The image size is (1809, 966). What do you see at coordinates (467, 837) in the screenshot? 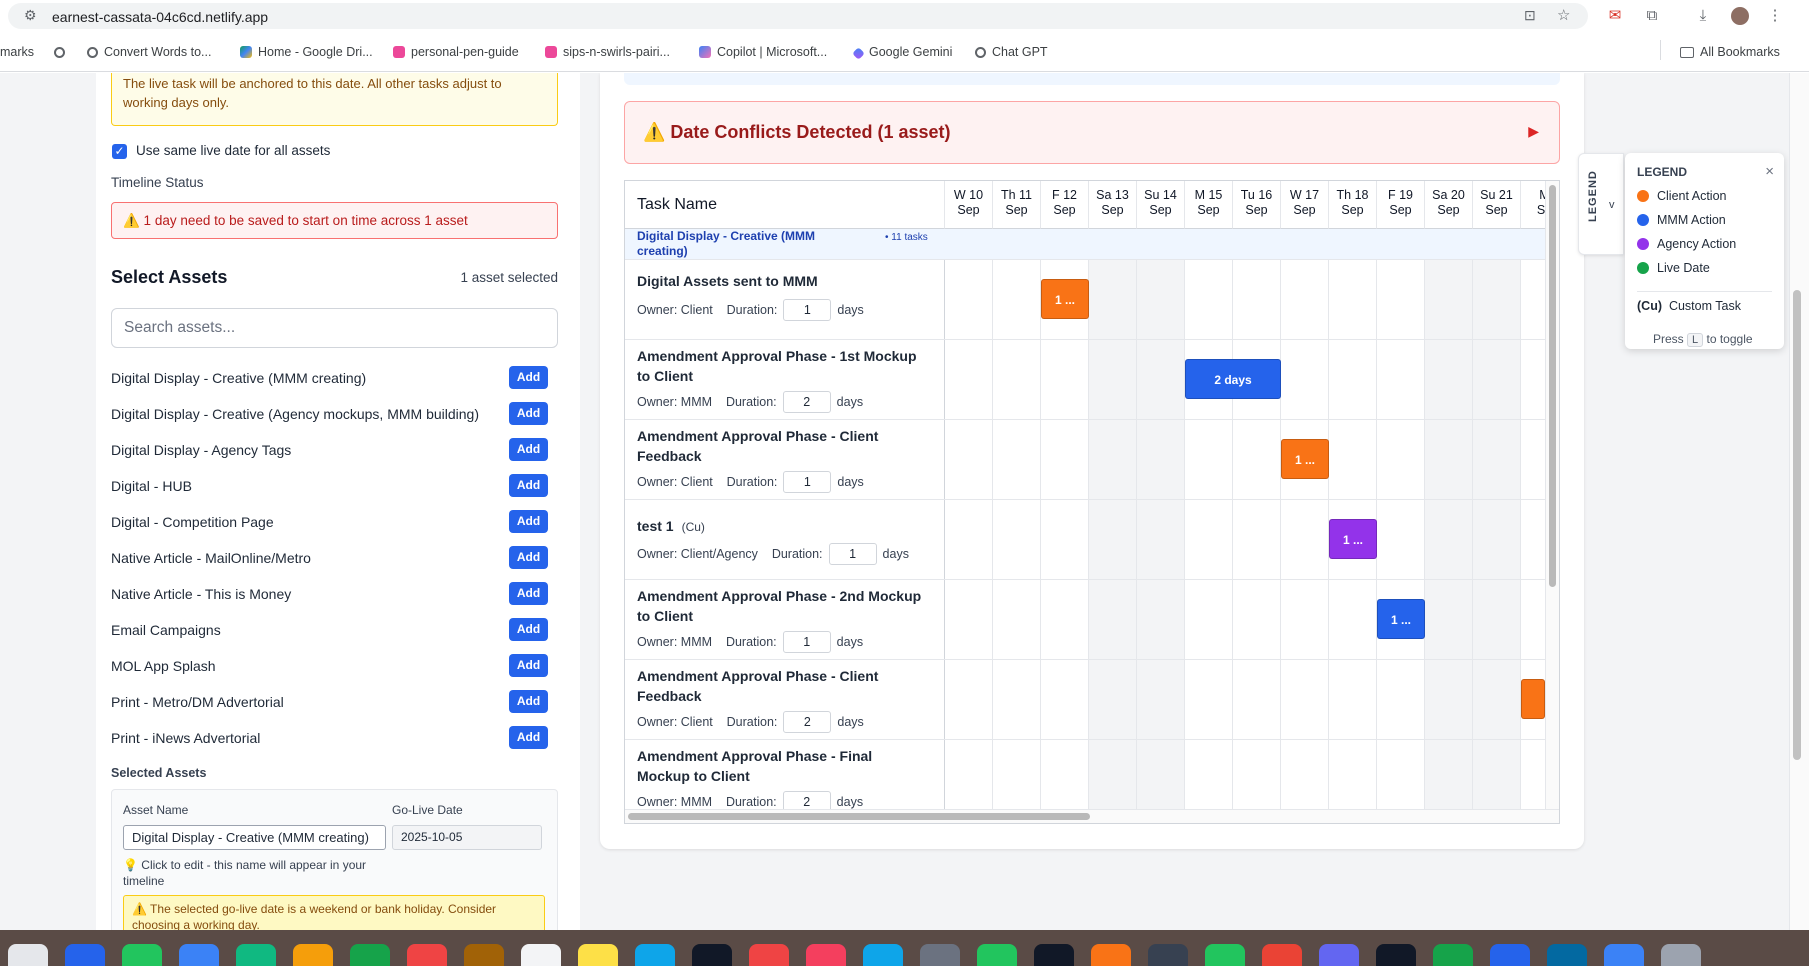
I see `go-live-date-input: 2025-10-05` at bounding box center [467, 837].